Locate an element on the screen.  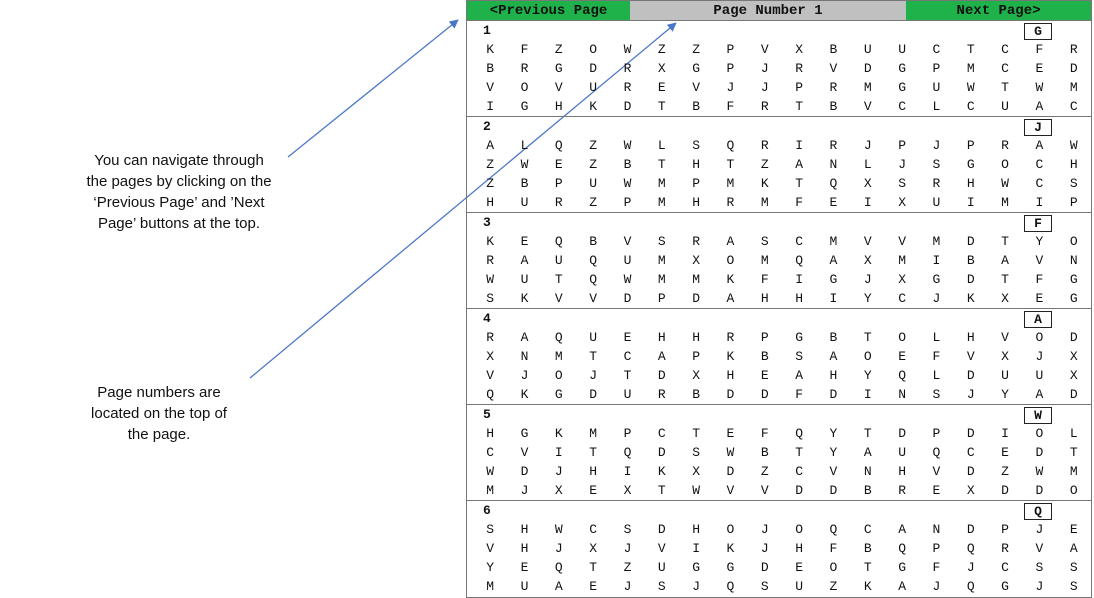
letter-row: IGHKDTBFRTBVCLCUAC is located at coordinates (779, 106).